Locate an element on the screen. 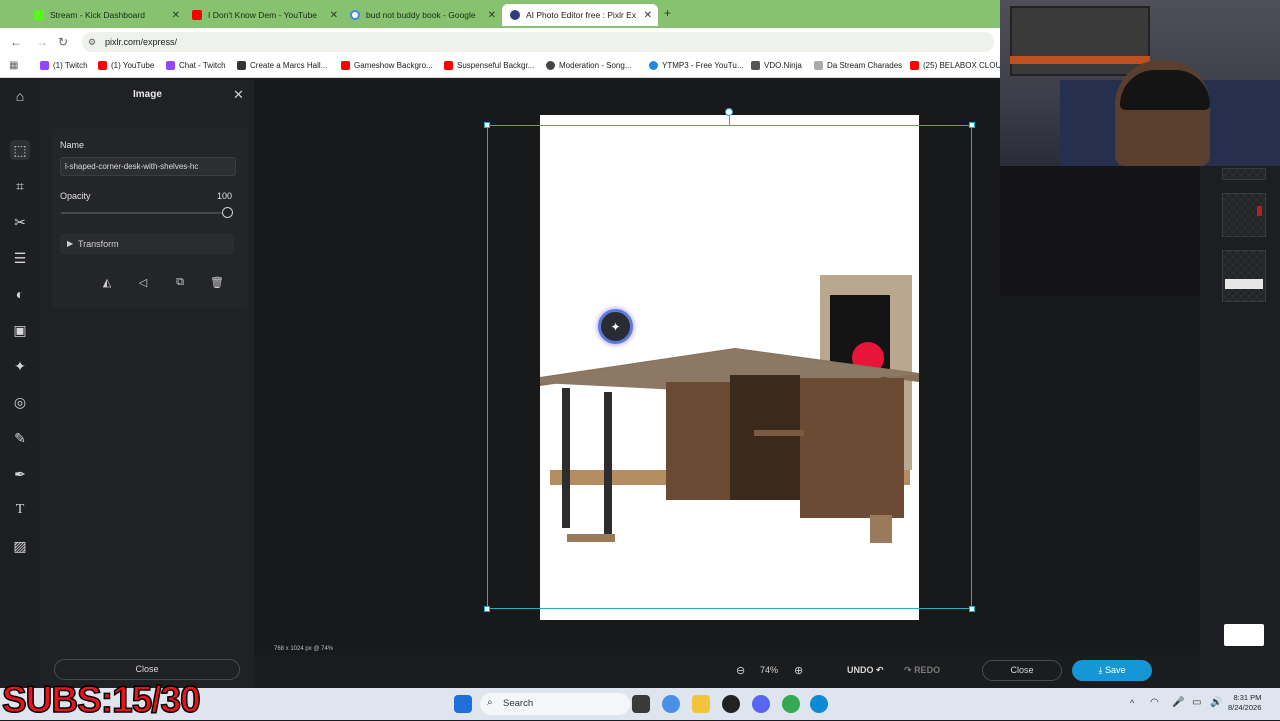 The image size is (1280, 721). save-button: ⤓ Save is located at coordinates (1112, 670).